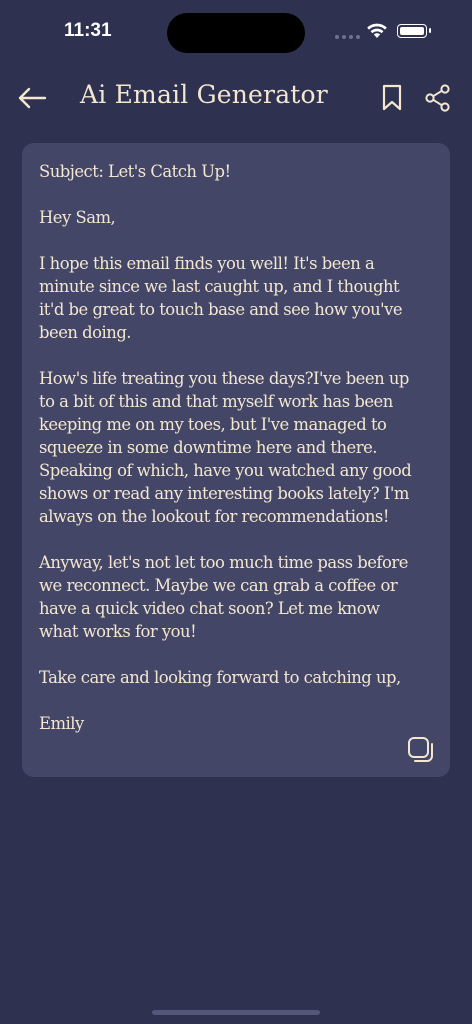 Image resolution: width=472 pixels, height=1024 pixels. I want to click on copy-icon, so click(420, 749).